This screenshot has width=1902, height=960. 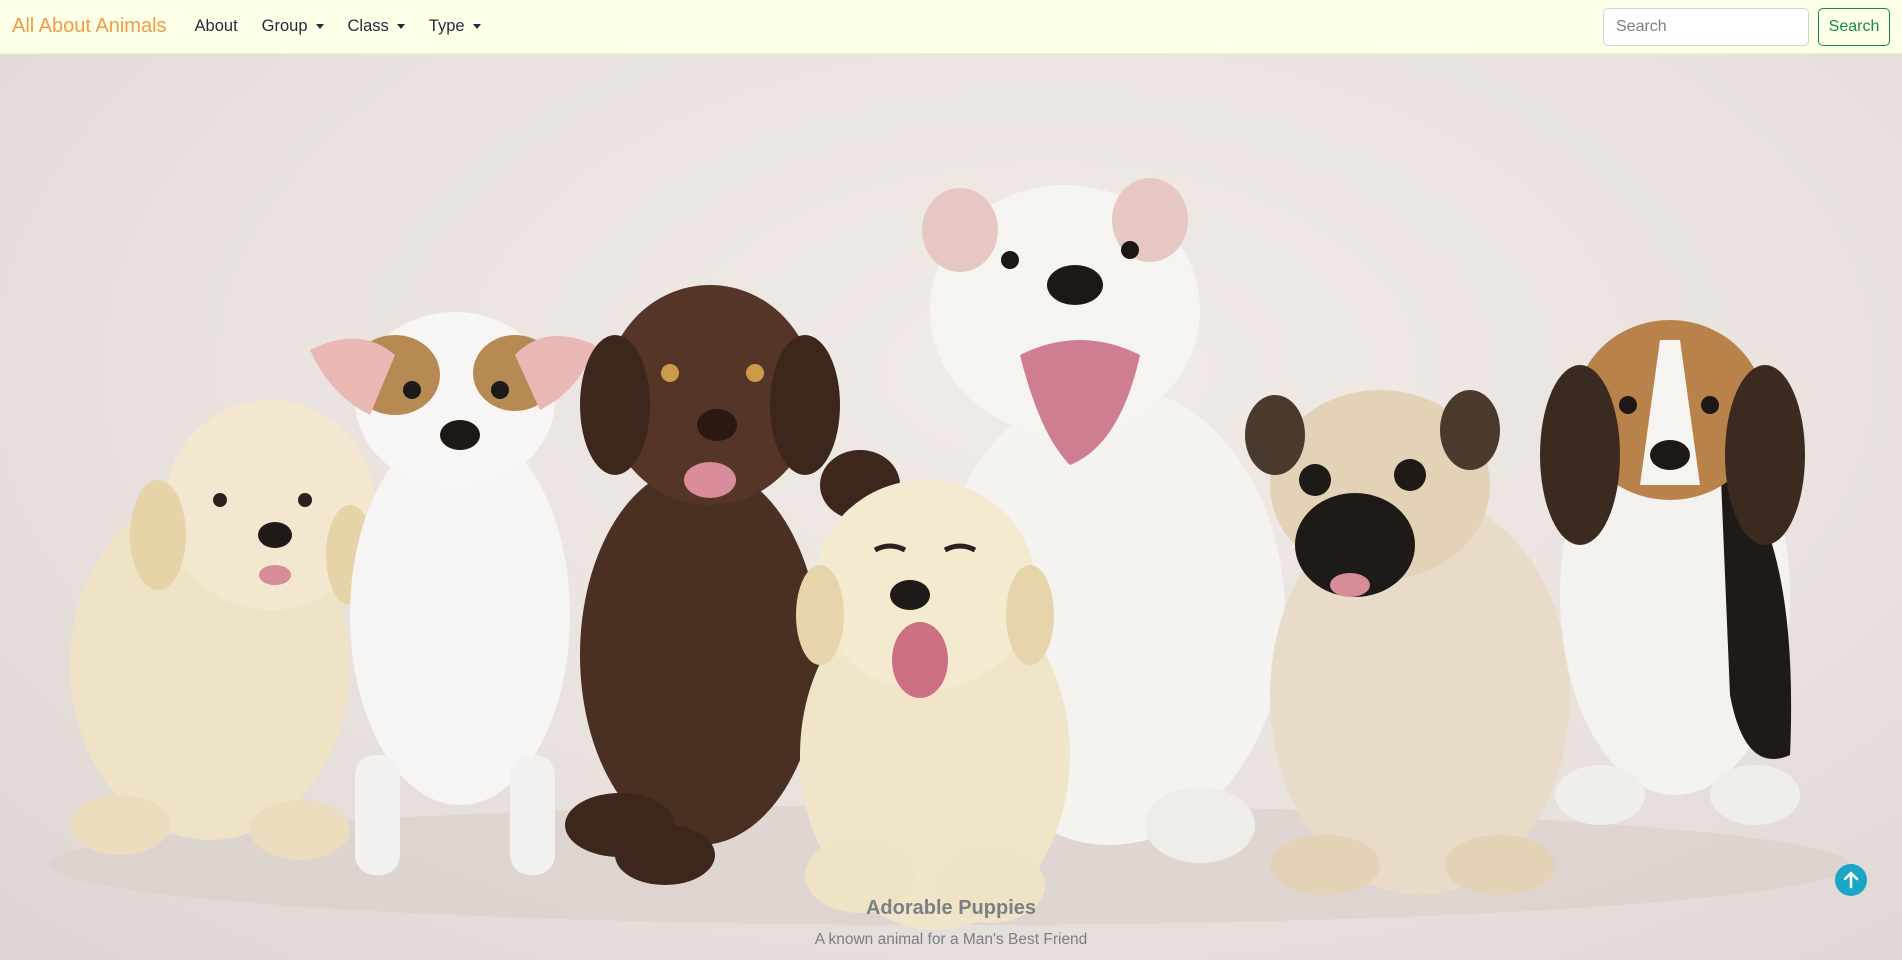 What do you see at coordinates (368, 26) in the screenshot?
I see `nav-class-label: Class` at bounding box center [368, 26].